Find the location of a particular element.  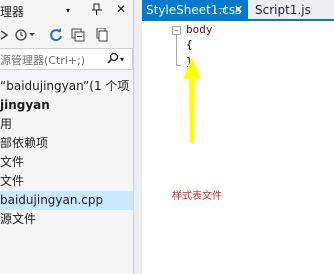

solution-explorer-toolbar is located at coordinates (66, 35).